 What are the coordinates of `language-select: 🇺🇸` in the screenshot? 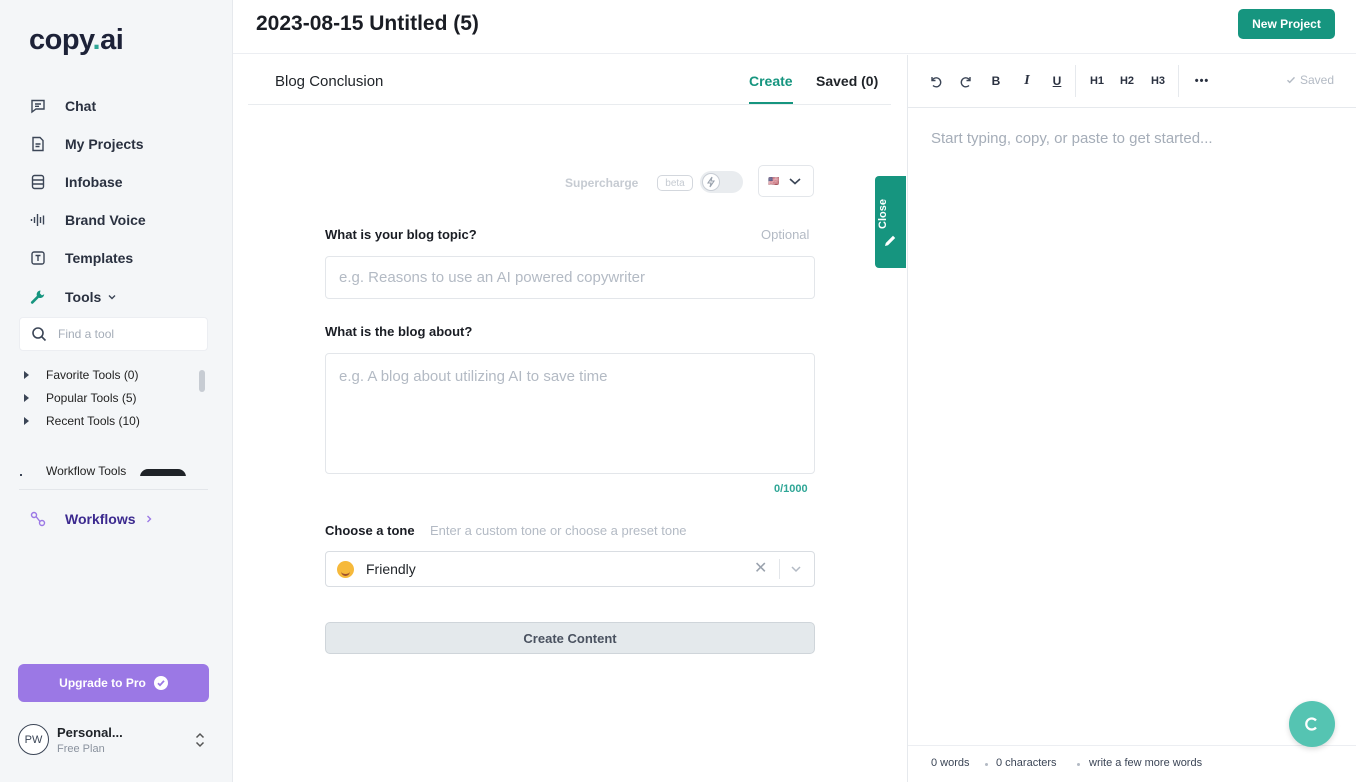 It's located at (786, 181).